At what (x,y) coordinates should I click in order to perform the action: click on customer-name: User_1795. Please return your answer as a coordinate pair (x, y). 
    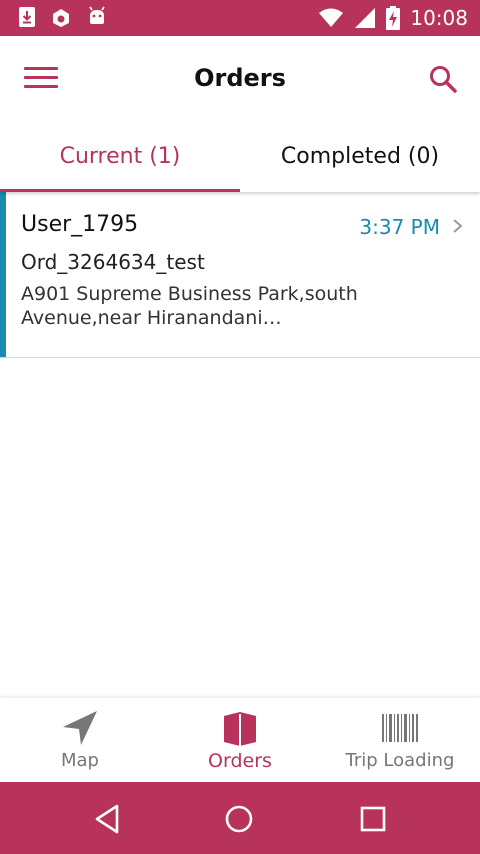
    Looking at the image, I should click on (80, 224).